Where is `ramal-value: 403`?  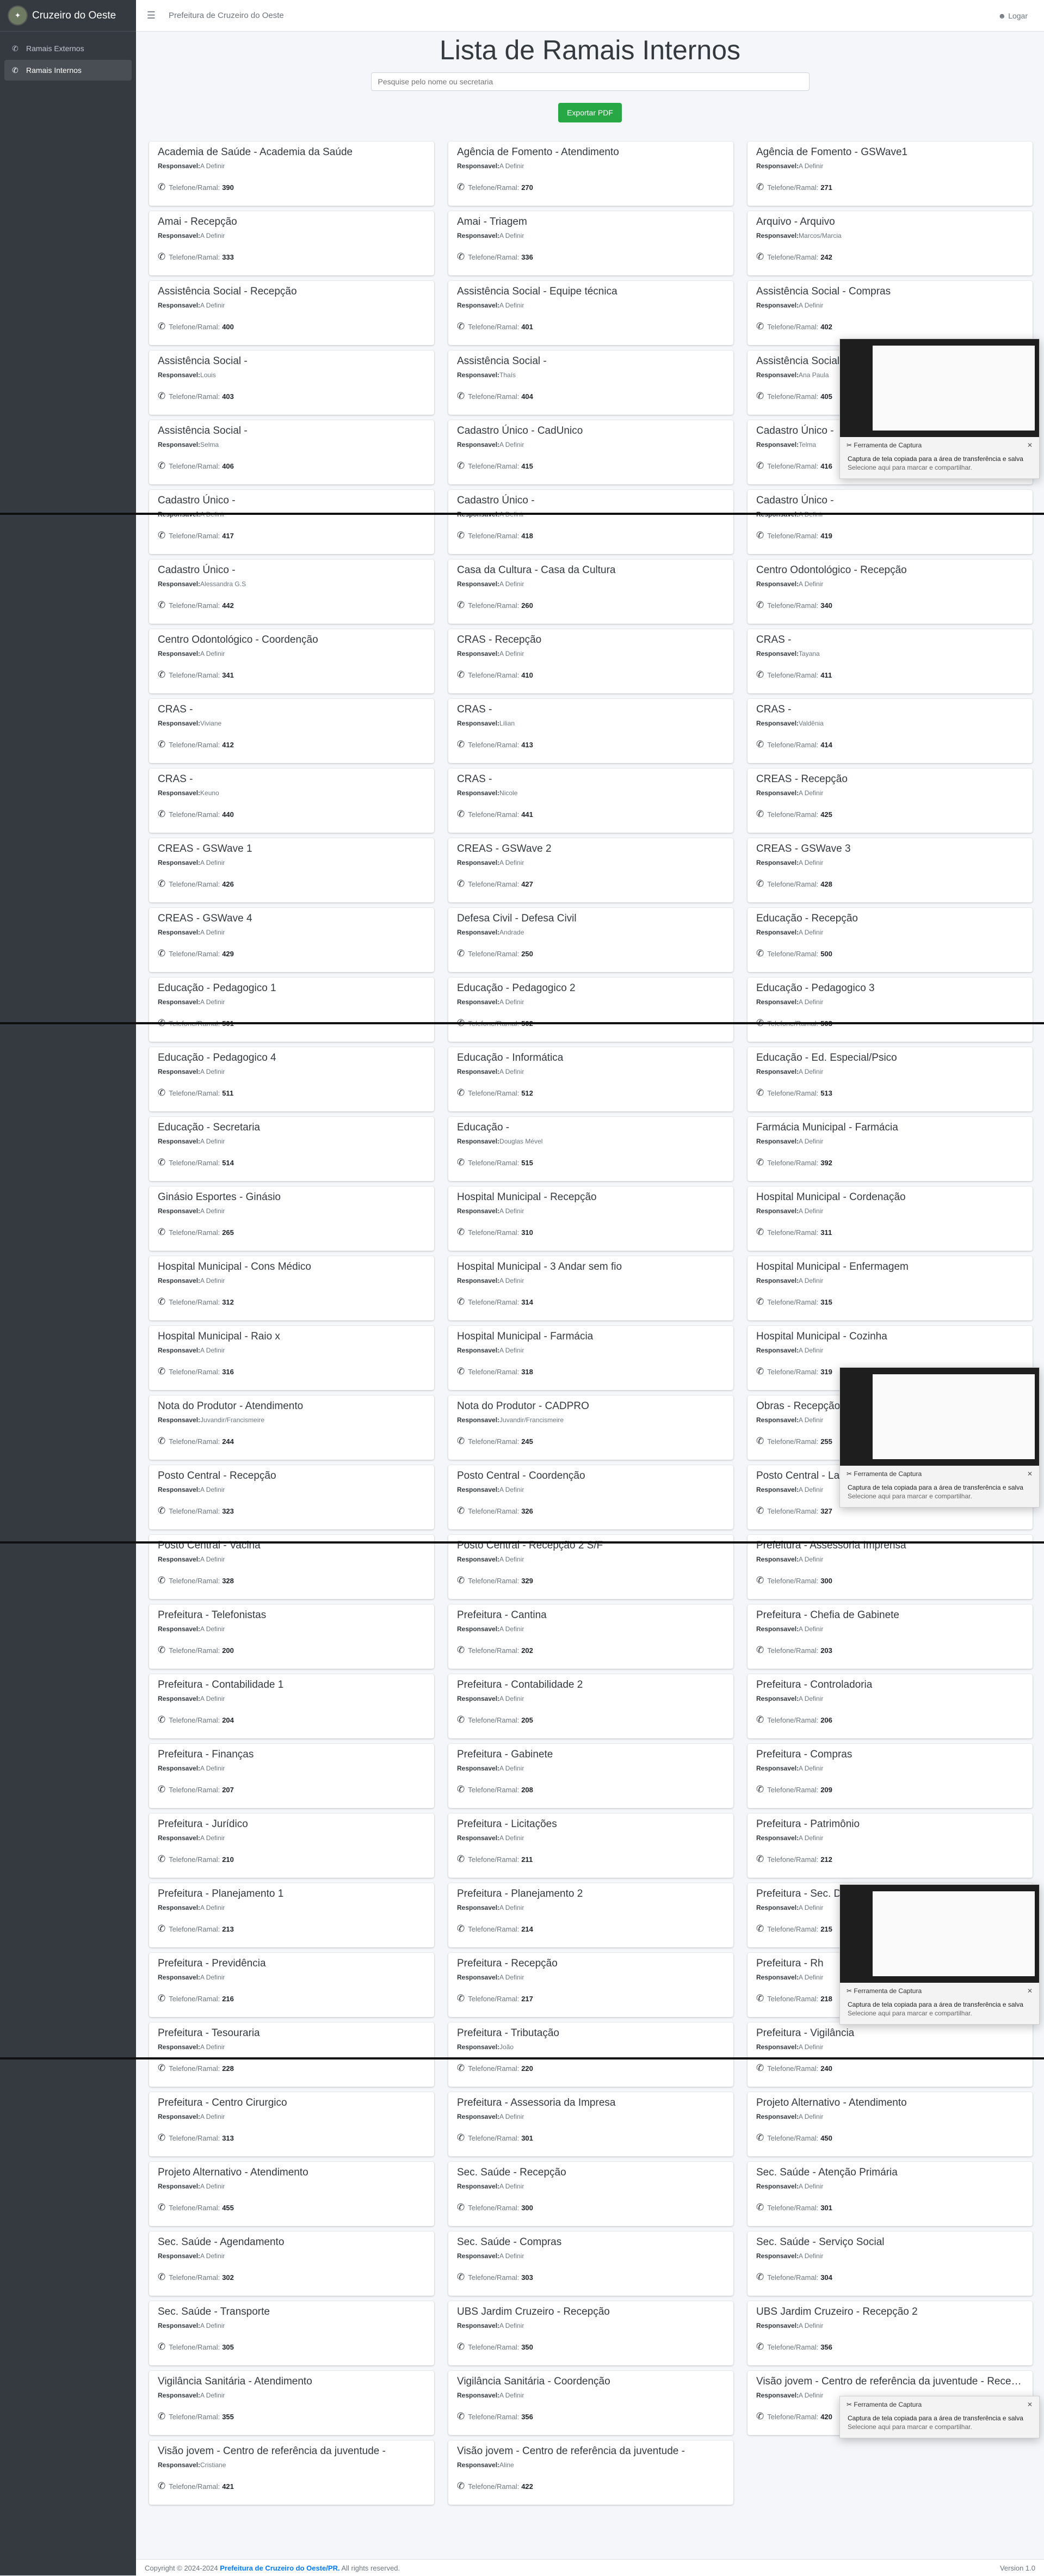
ramal-value: 403 is located at coordinates (228, 396).